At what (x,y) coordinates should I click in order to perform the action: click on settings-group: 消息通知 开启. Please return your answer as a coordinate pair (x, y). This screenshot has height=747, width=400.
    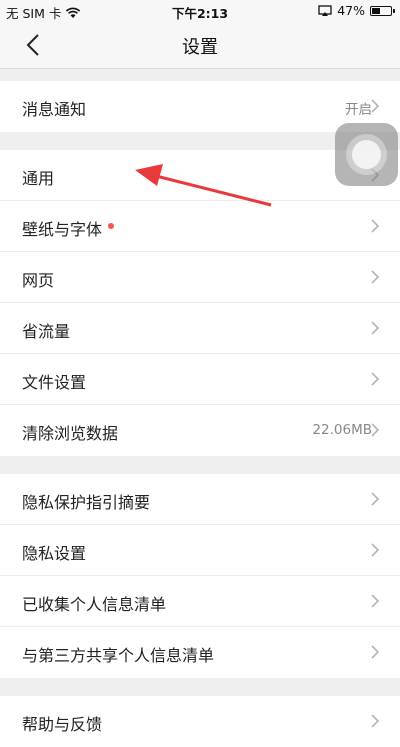
    Looking at the image, I should click on (200, 106).